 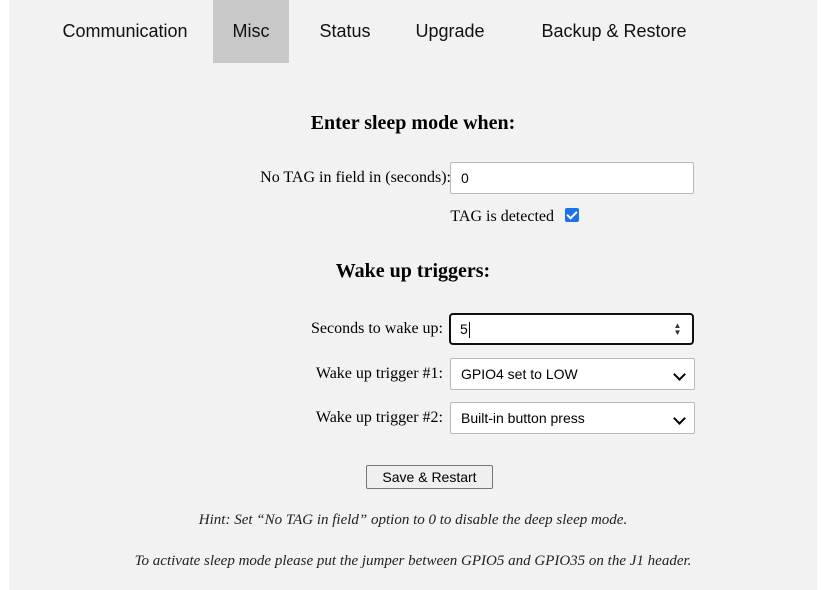 I want to click on spin-arrows-icon: ▲ ▼, so click(x=677, y=329).